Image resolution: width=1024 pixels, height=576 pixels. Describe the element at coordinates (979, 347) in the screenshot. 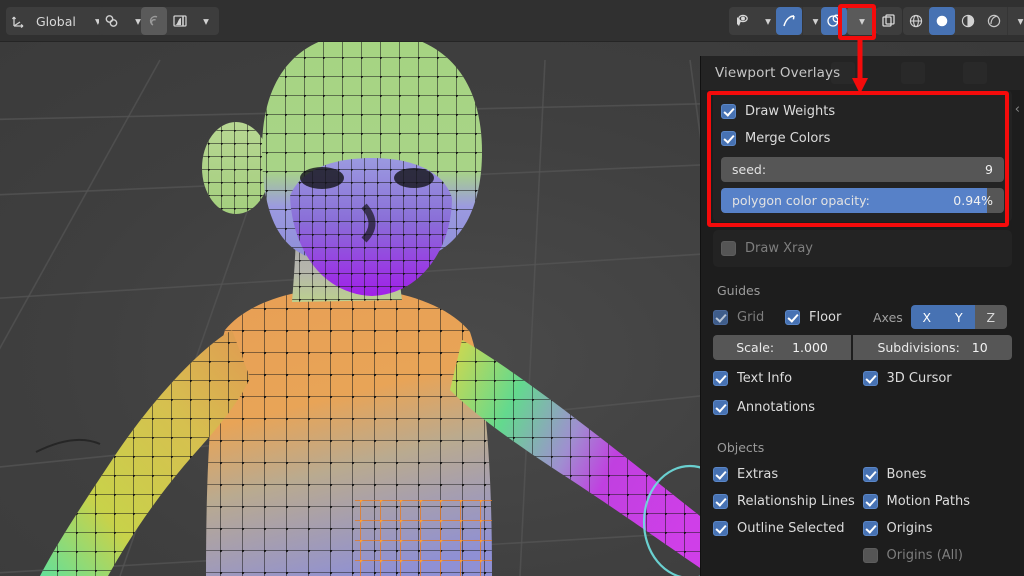

I see `subdivisions-value: 10` at that location.